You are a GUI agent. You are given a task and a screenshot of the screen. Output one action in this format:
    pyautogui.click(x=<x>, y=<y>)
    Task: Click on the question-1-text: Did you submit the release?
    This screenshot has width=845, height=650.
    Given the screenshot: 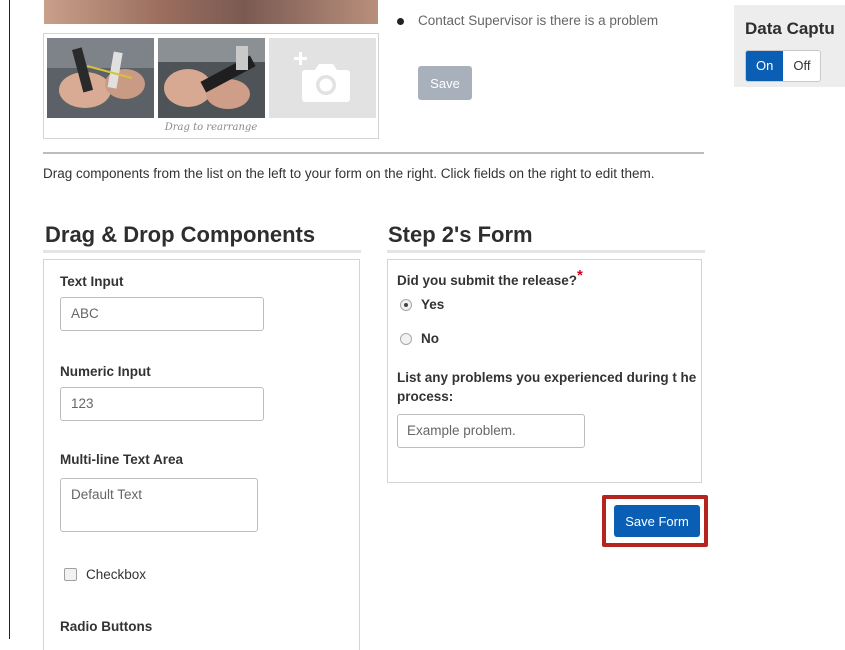 What is the action you would take?
    pyautogui.click(x=487, y=280)
    